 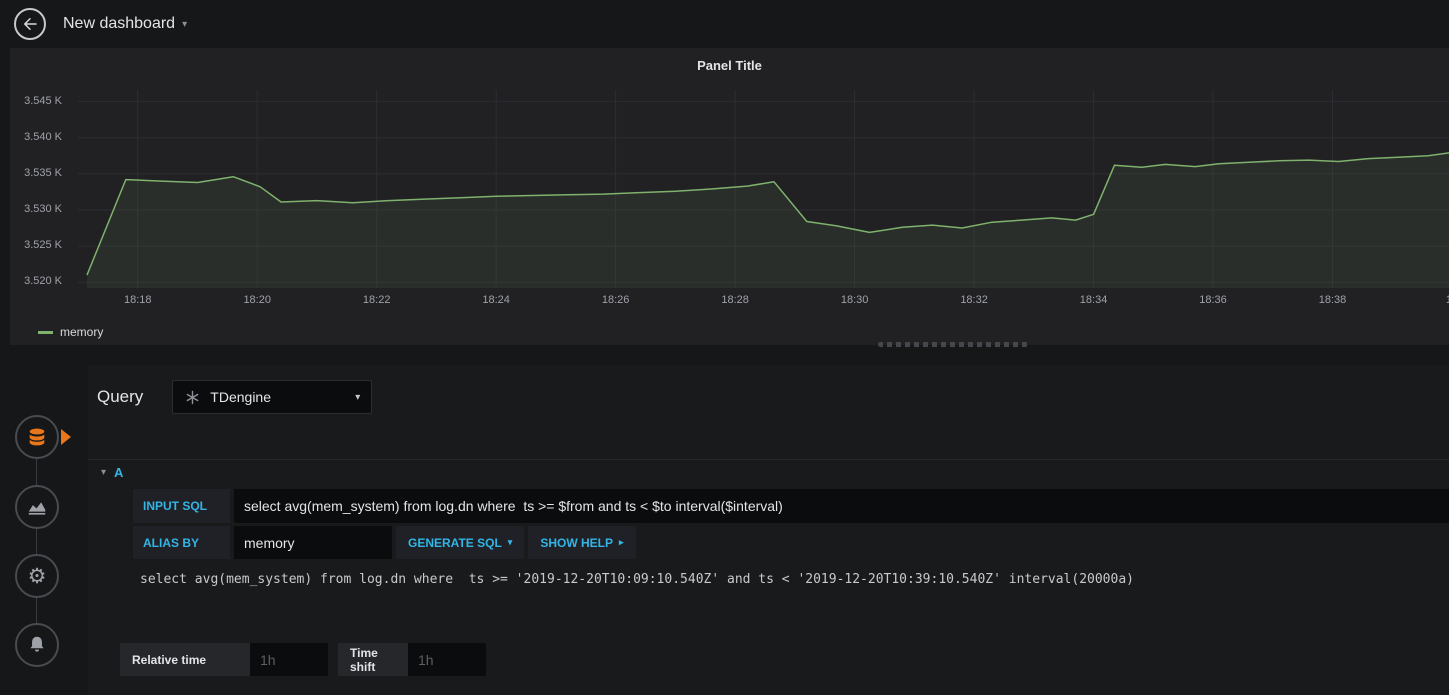 What do you see at coordinates (185, 659) in the screenshot?
I see `relative-time-label: Relative time` at bounding box center [185, 659].